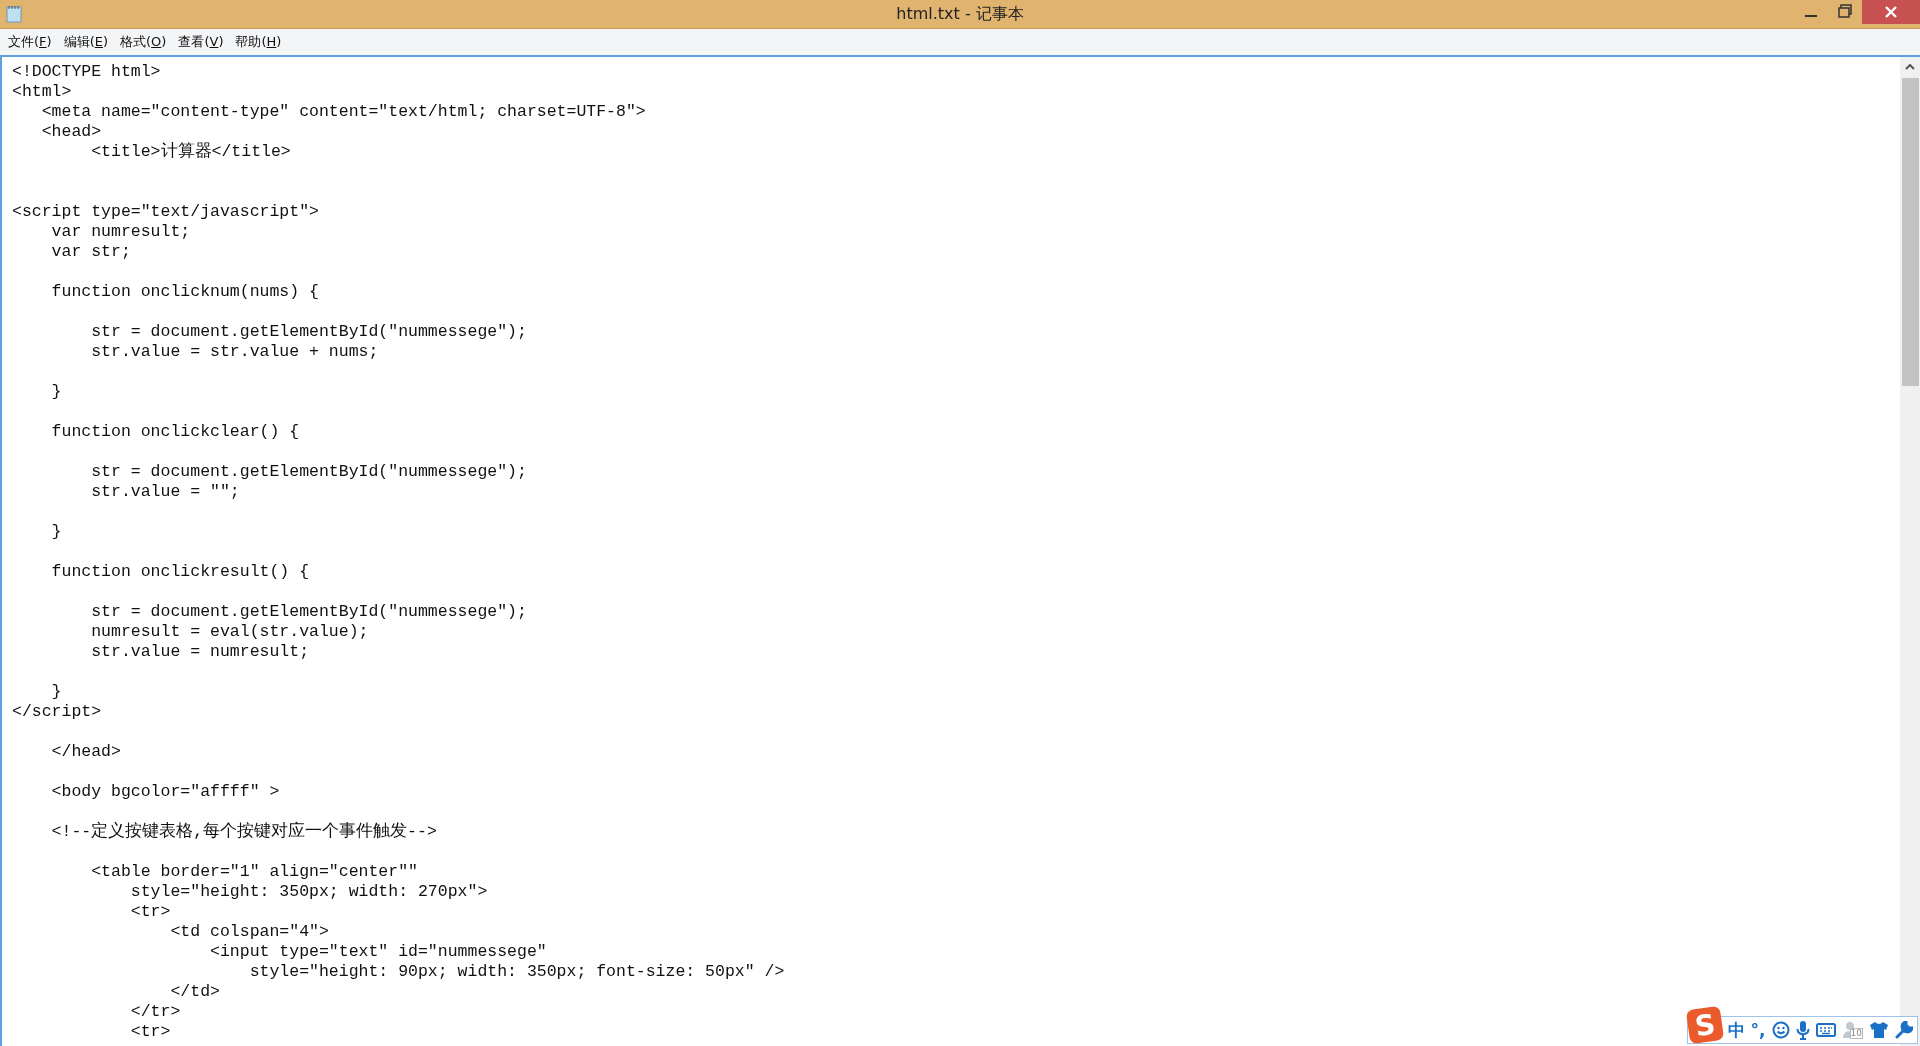  I want to click on code-line: var str;, so click(90, 252).